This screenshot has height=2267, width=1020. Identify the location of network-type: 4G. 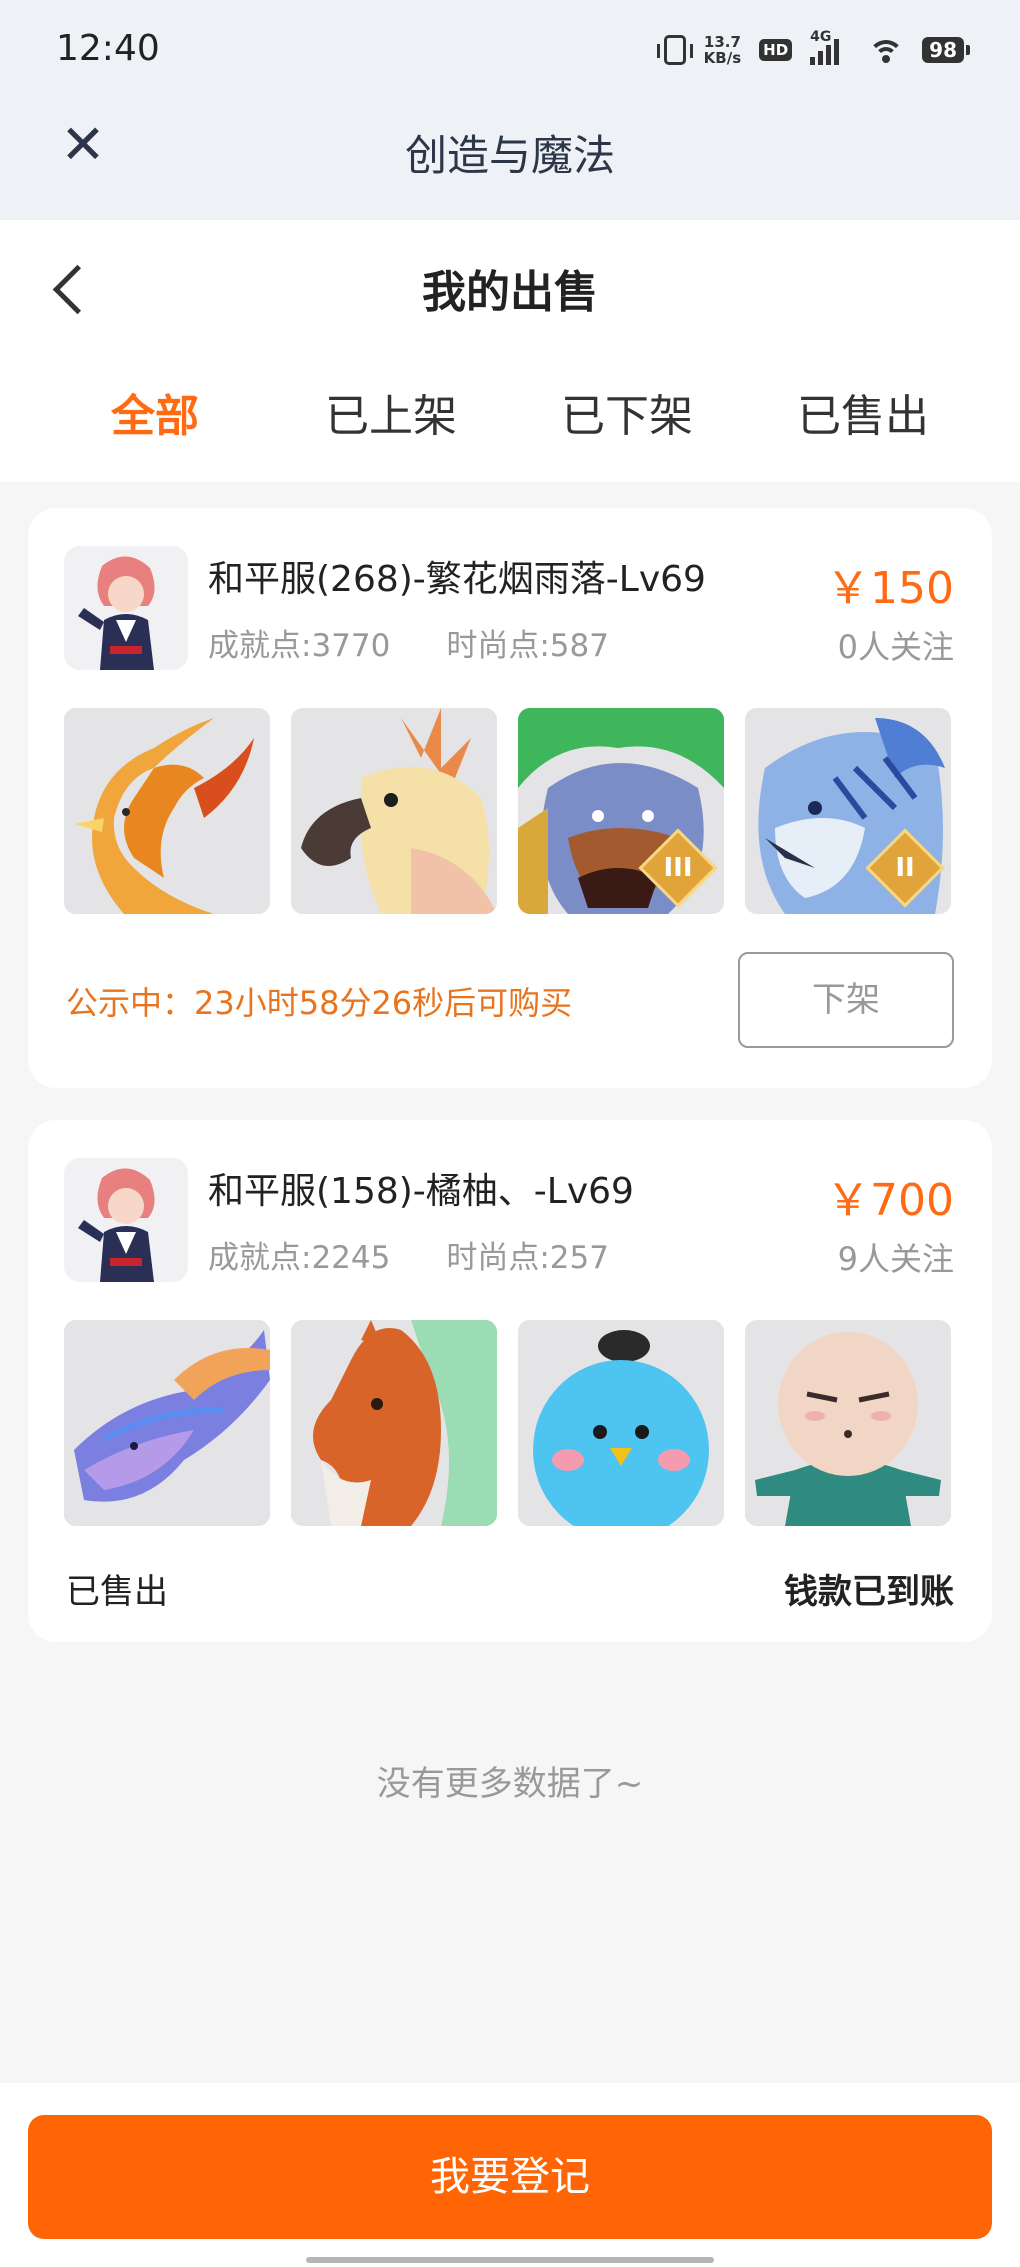
(821, 37).